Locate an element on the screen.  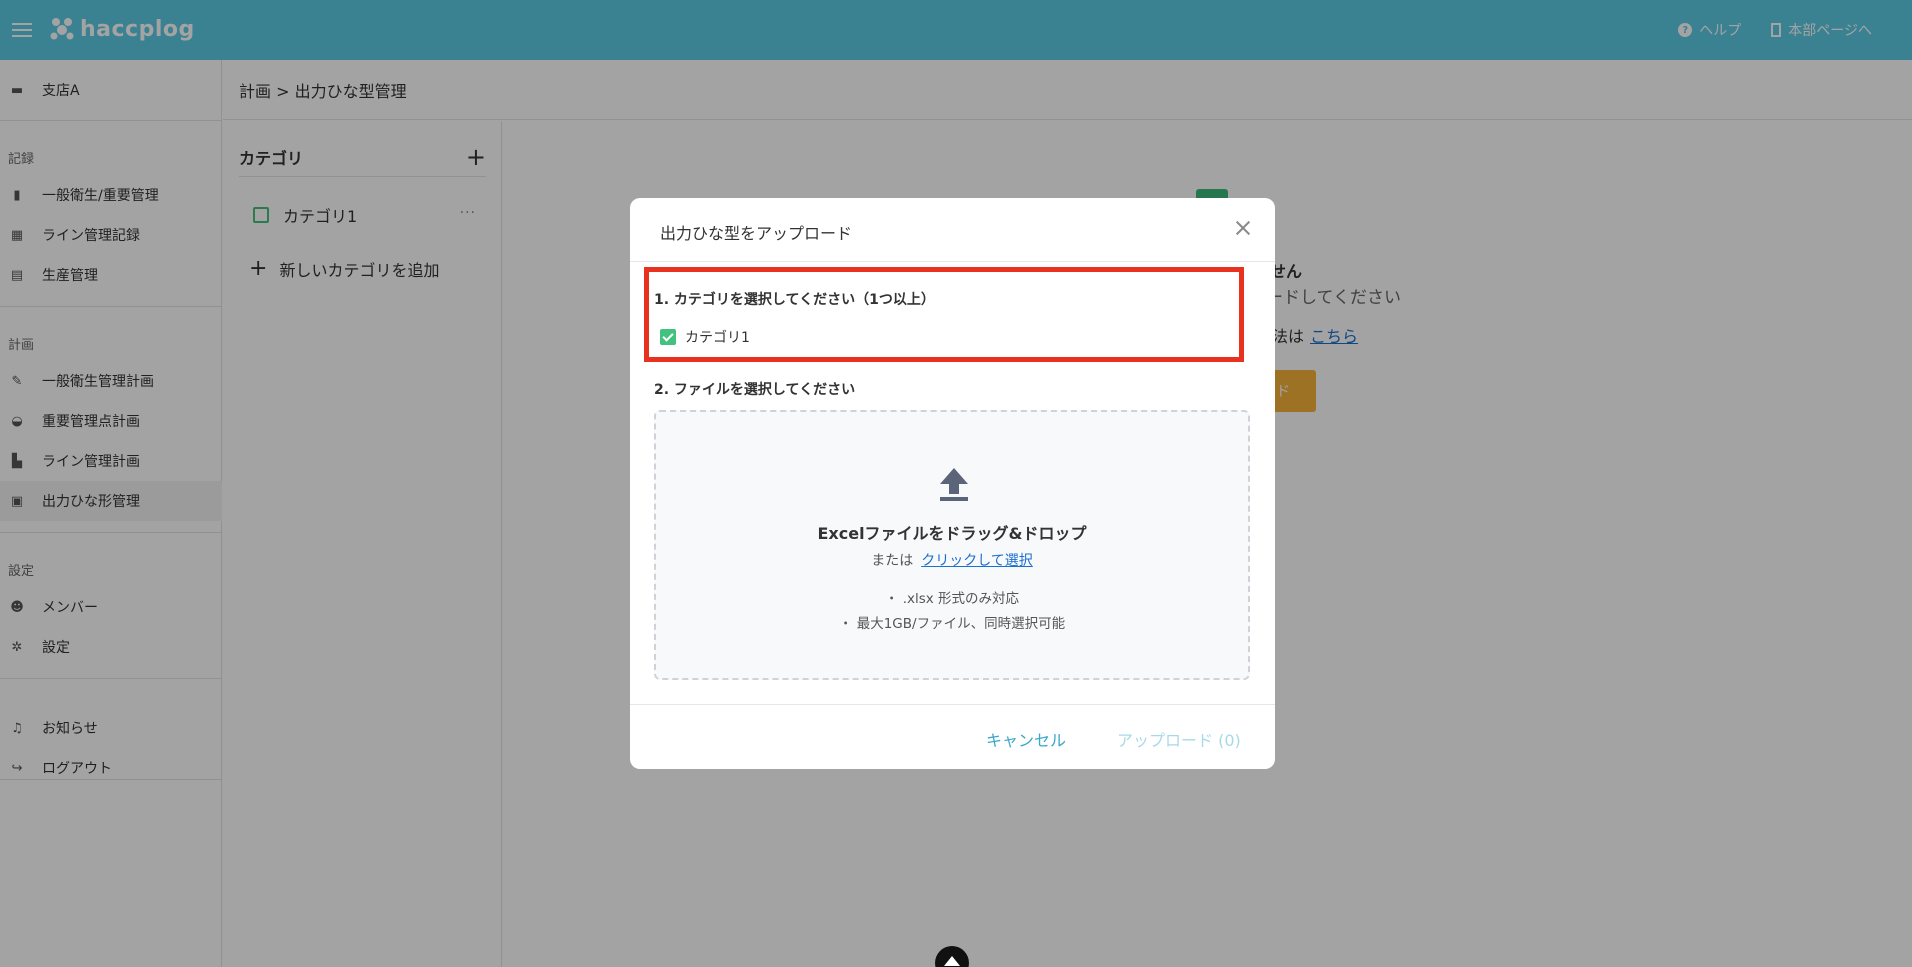
upload-button: アップロード (0) is located at coordinates (1179, 739).